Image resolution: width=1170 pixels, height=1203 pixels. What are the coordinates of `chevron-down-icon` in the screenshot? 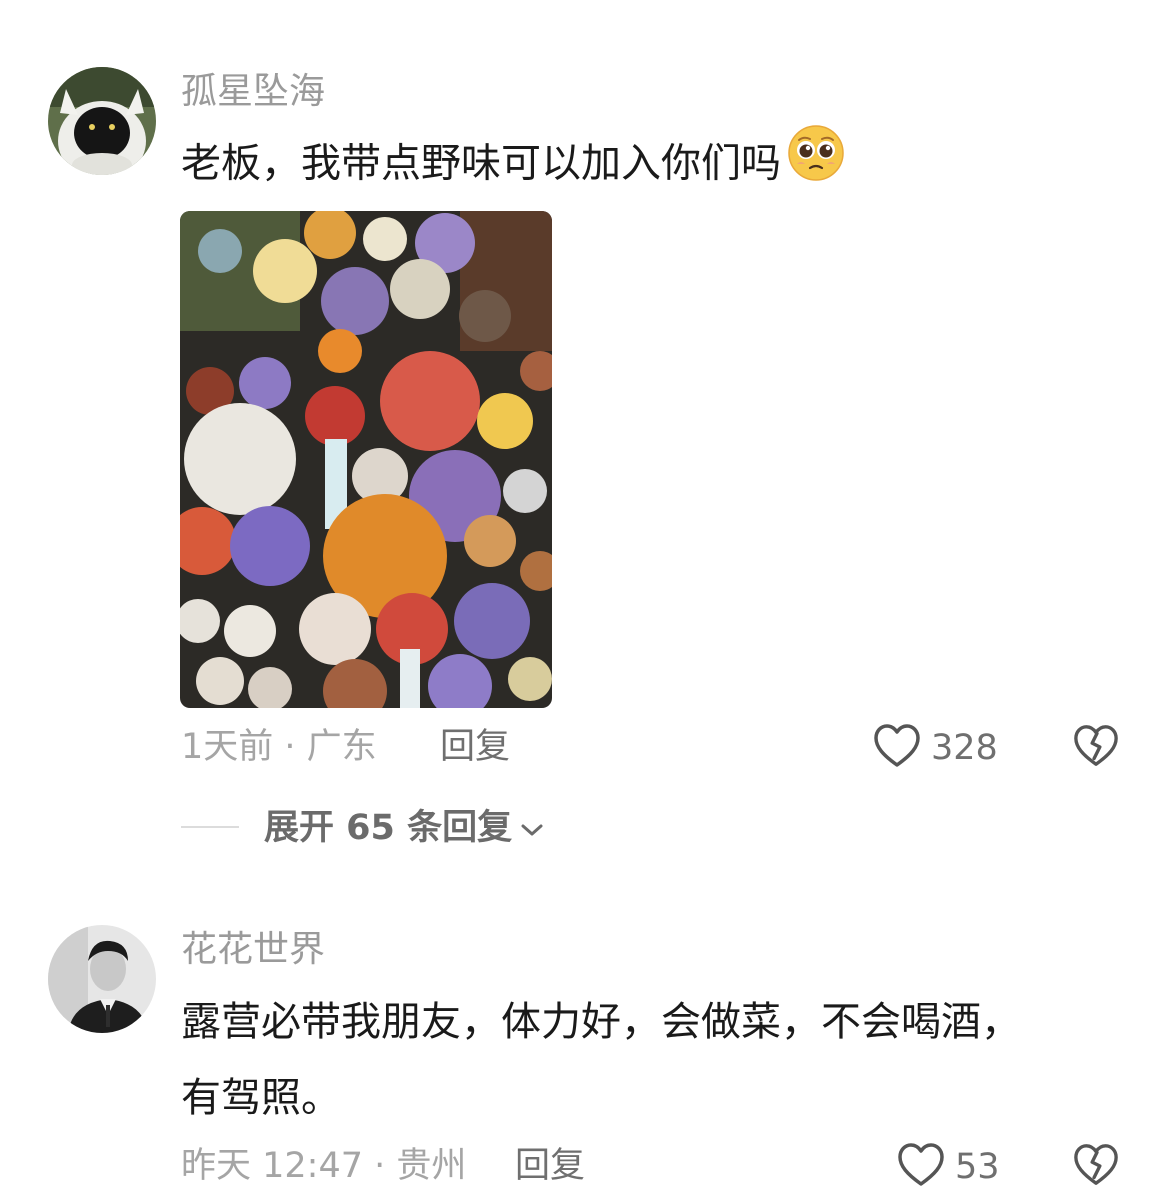 It's located at (532, 828).